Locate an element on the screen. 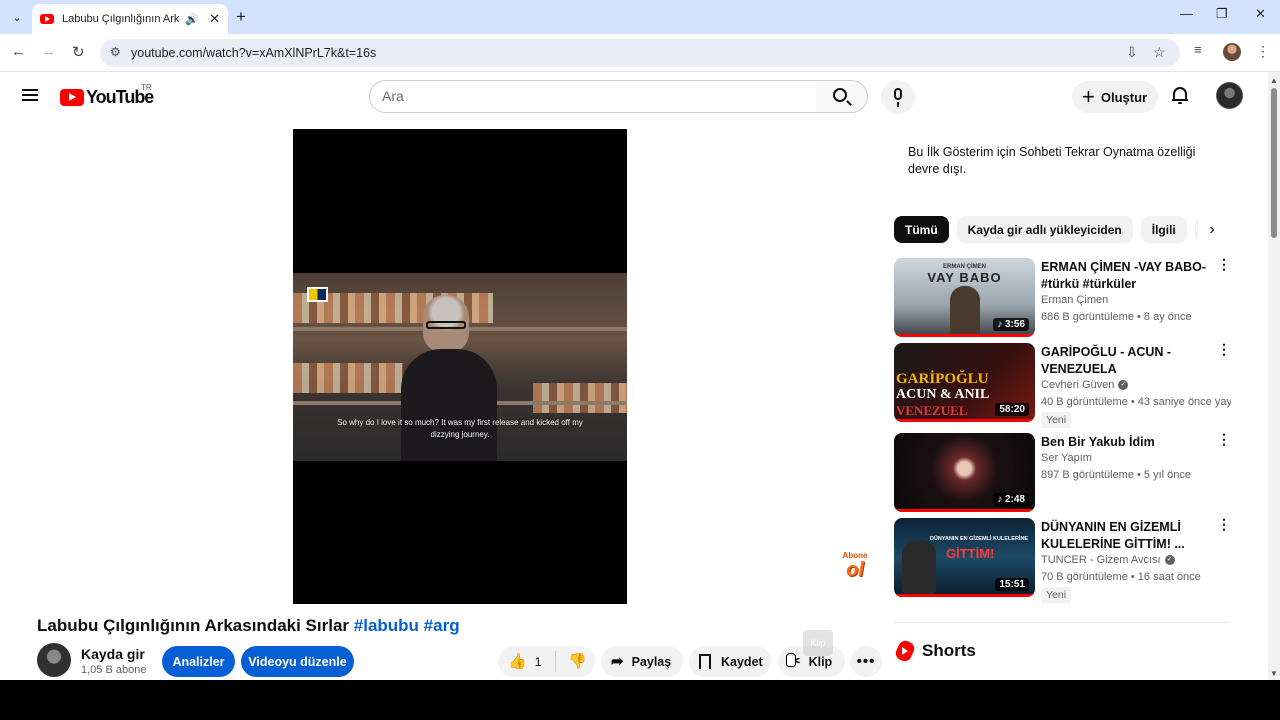 This screenshot has height=720, width=1280. microphone-icon is located at coordinates (898, 97).